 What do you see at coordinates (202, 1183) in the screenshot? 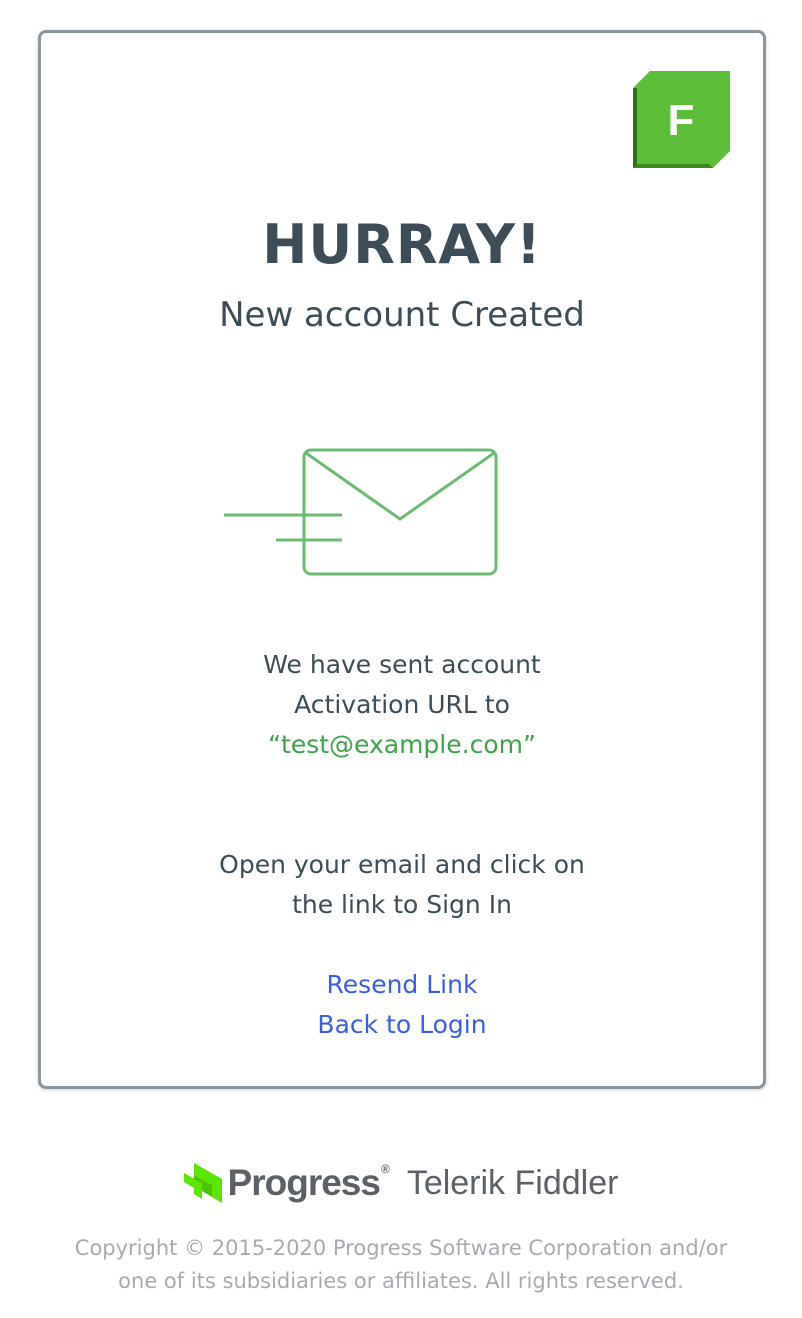
I see `progress-chevron-icon` at bounding box center [202, 1183].